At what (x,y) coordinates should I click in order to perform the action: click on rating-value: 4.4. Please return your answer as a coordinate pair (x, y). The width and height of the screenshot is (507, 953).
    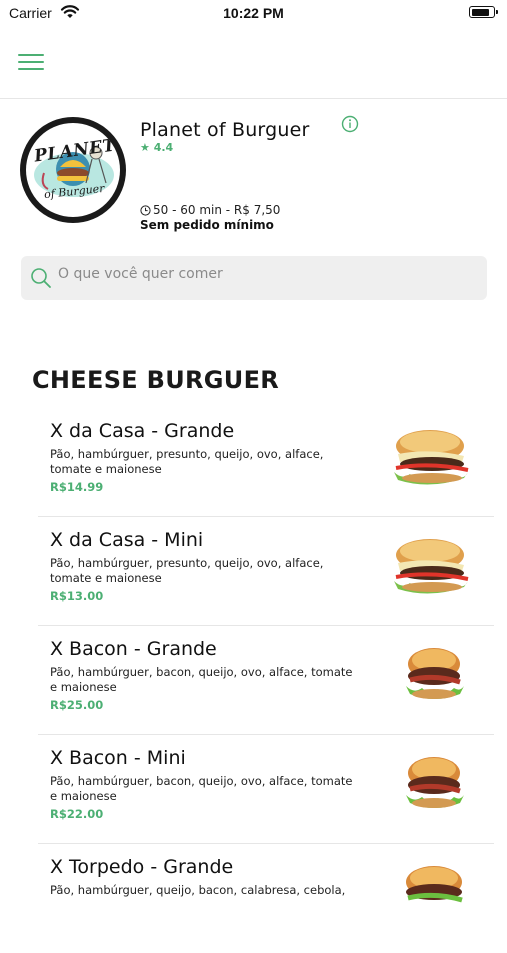
    Looking at the image, I should click on (163, 147).